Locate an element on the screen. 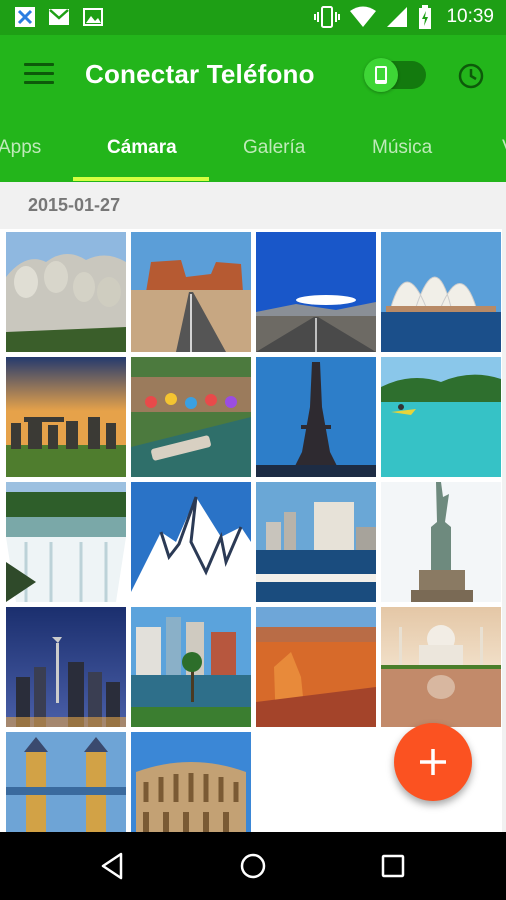  tab-bar: Apps Cámara Galería Música V is located at coordinates (253, 148).